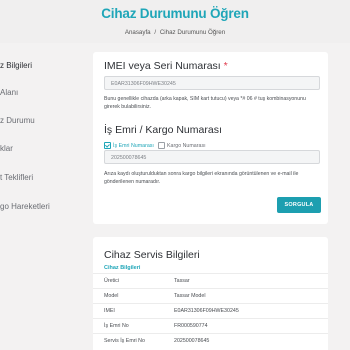 The height and width of the screenshot is (350, 350). Describe the element at coordinates (162, 66) in the screenshot. I see `imei-title-text: IMEI veya Seri Numarası` at that location.